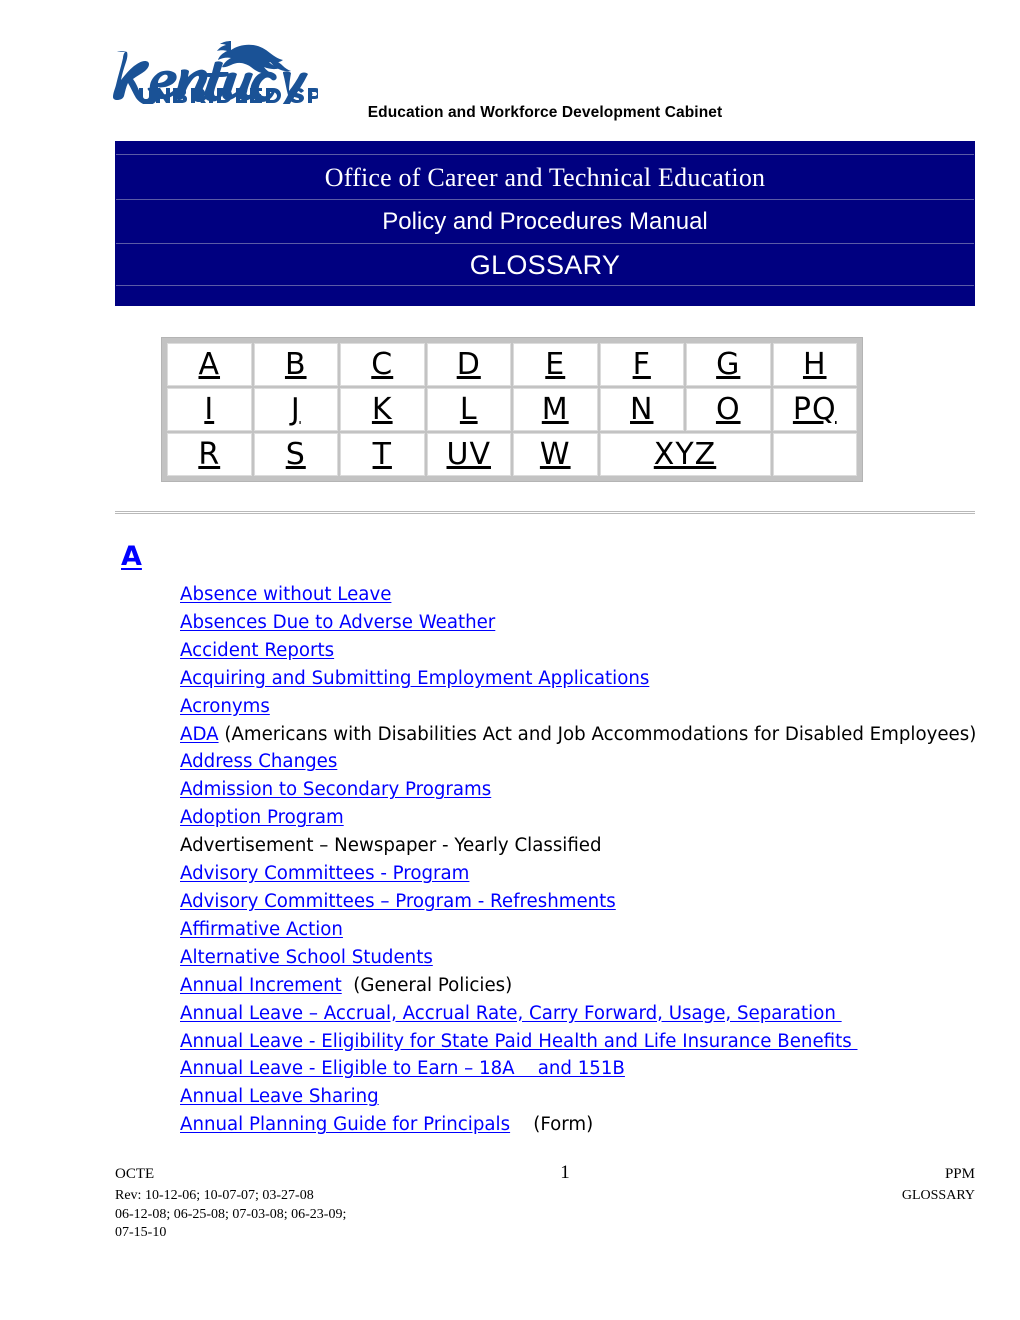 The height and width of the screenshot is (1320, 1020). I want to click on alphabet-link-a: A, so click(209, 364).